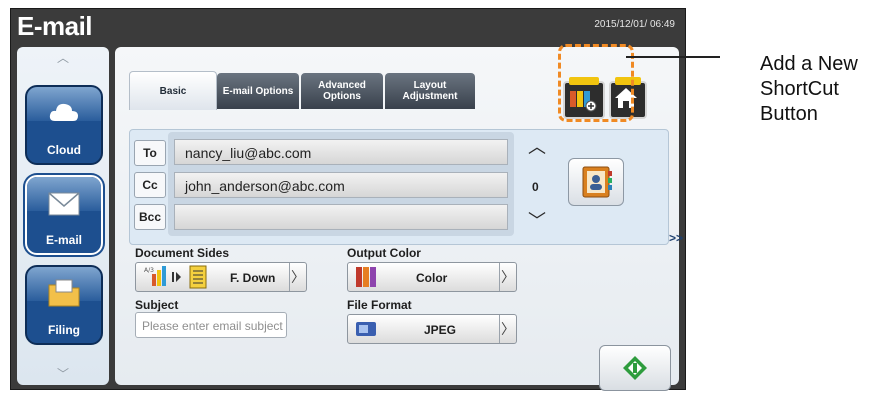  What do you see at coordinates (341, 152) in the screenshot?
I see `to-field: nancy_liu@abc.com` at bounding box center [341, 152].